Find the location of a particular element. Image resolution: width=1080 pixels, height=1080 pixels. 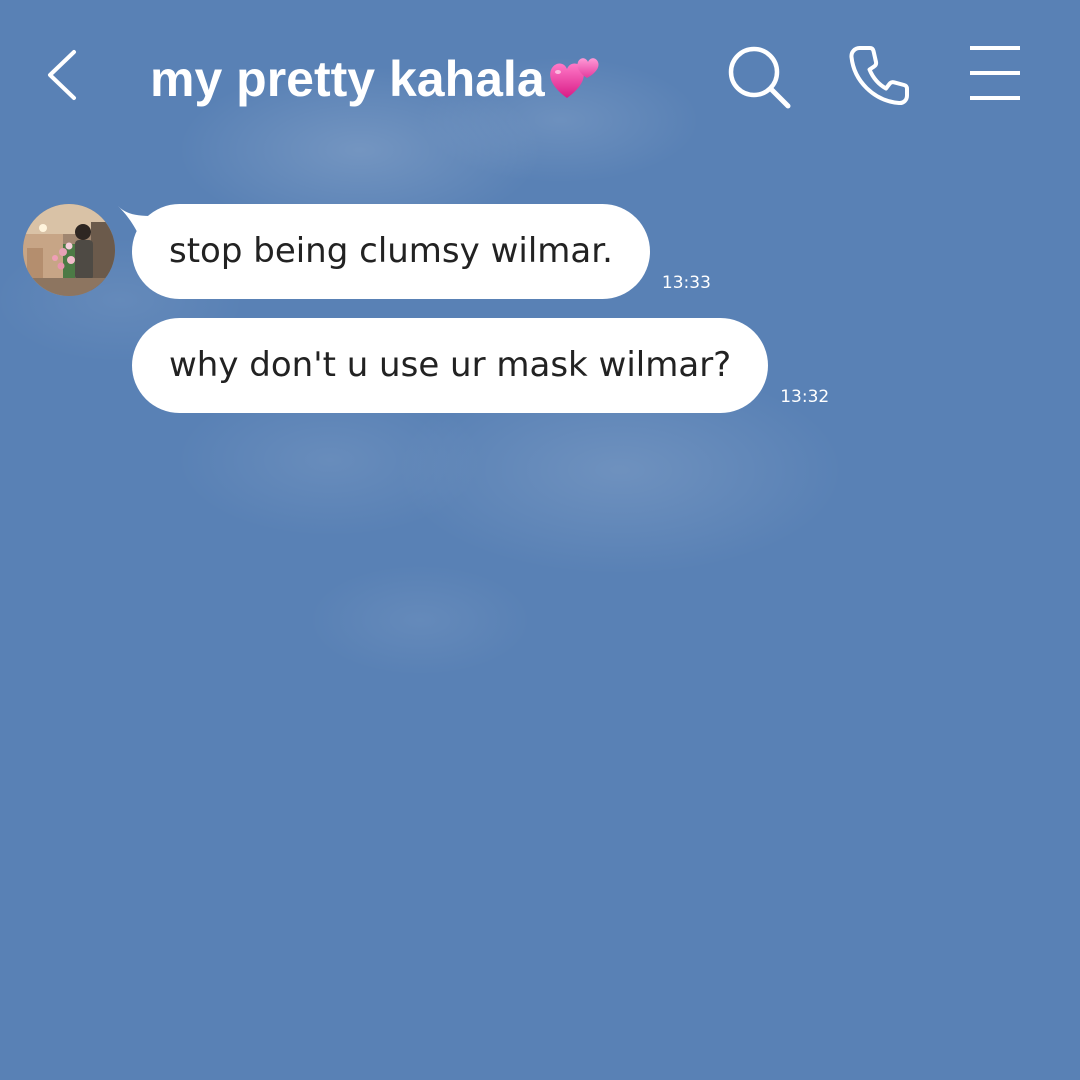

phone-icon is located at coordinates (879, 76).